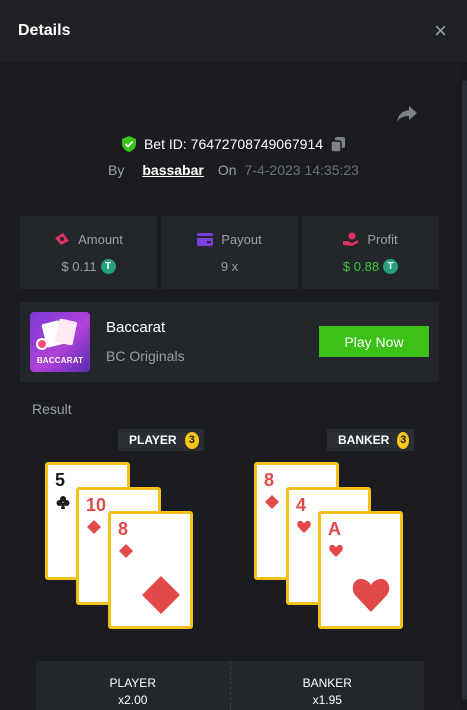  Describe the element at coordinates (301, 170) in the screenshot. I see `bet-date: 7-4-2023 14:35:23` at that location.